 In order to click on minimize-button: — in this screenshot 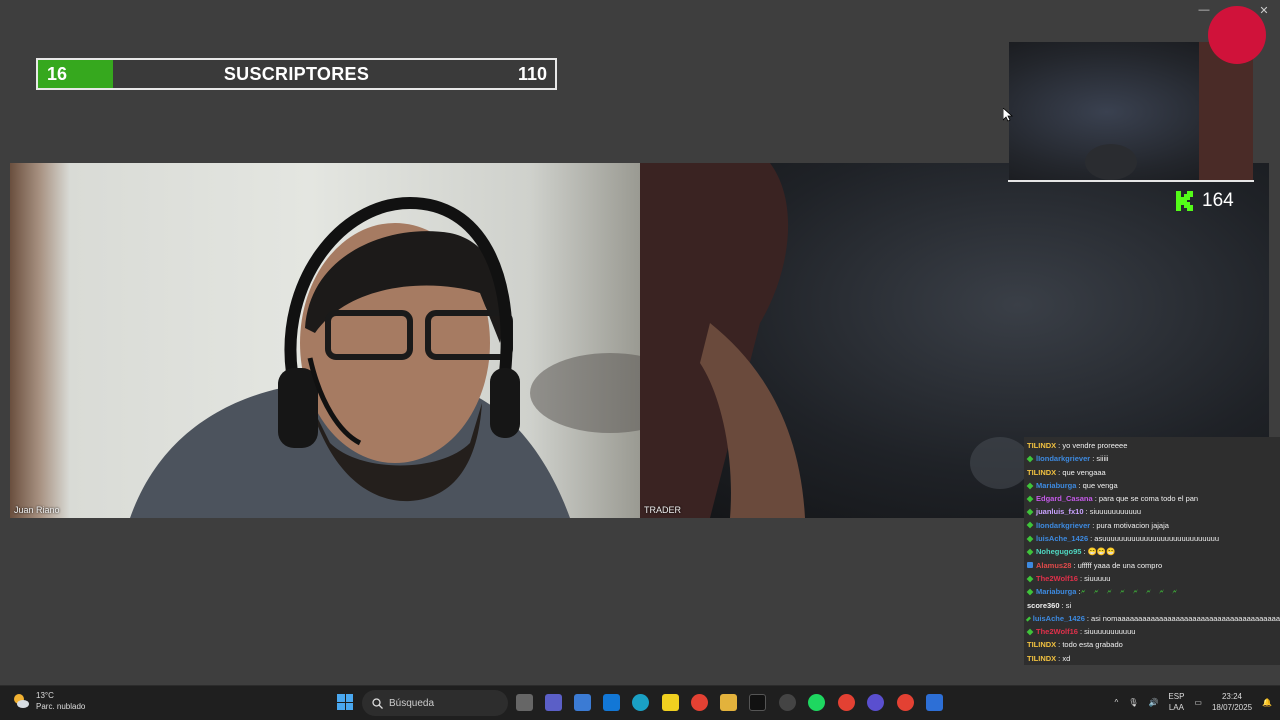, I will do `click(1204, 10)`.